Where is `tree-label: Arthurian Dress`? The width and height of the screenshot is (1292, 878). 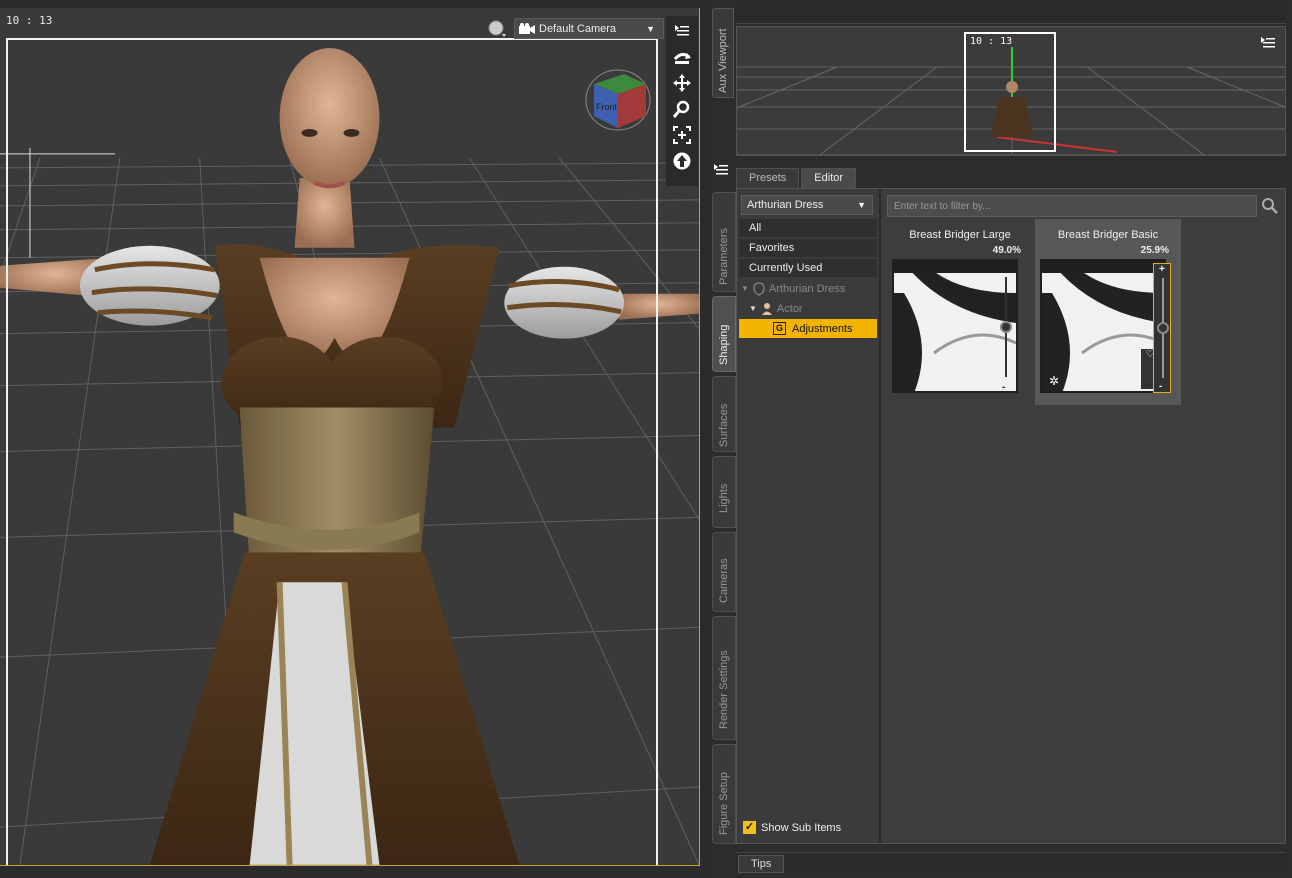
tree-label: Arthurian Dress is located at coordinates (807, 288).